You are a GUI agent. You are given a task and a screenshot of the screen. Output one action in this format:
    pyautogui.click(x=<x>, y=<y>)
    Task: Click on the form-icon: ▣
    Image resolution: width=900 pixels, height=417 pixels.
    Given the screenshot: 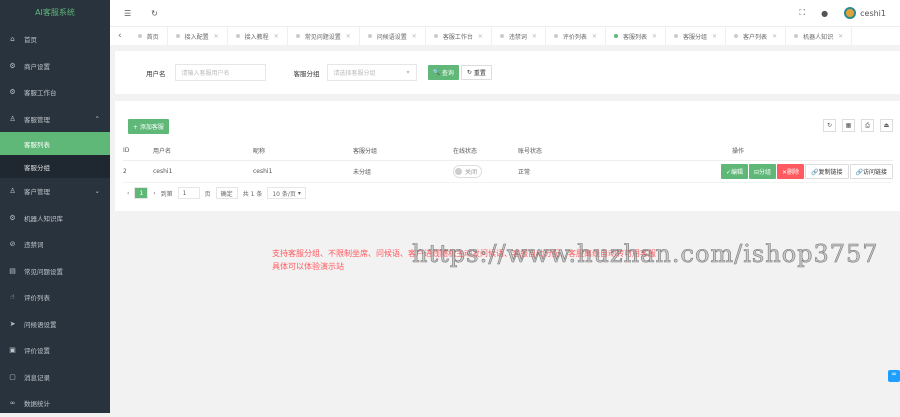 What is the action you would take?
    pyautogui.click(x=12, y=350)
    